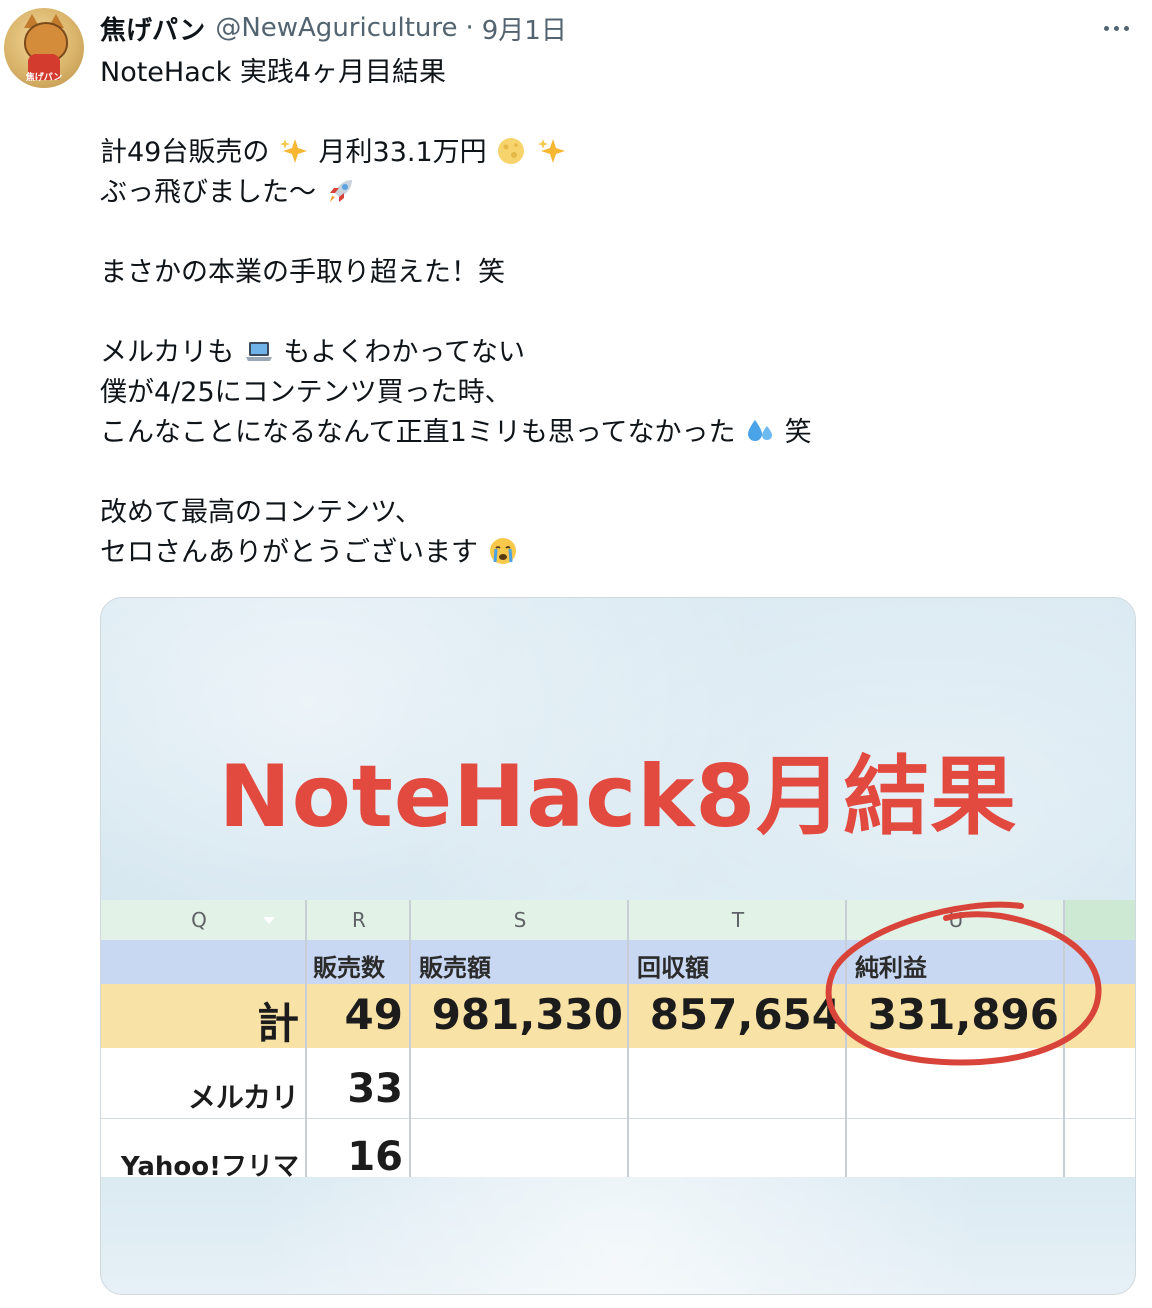 The width and height of the screenshot is (1152, 1308). What do you see at coordinates (44, 78) in the screenshot?
I see `avatar-label: 焦げパン` at bounding box center [44, 78].